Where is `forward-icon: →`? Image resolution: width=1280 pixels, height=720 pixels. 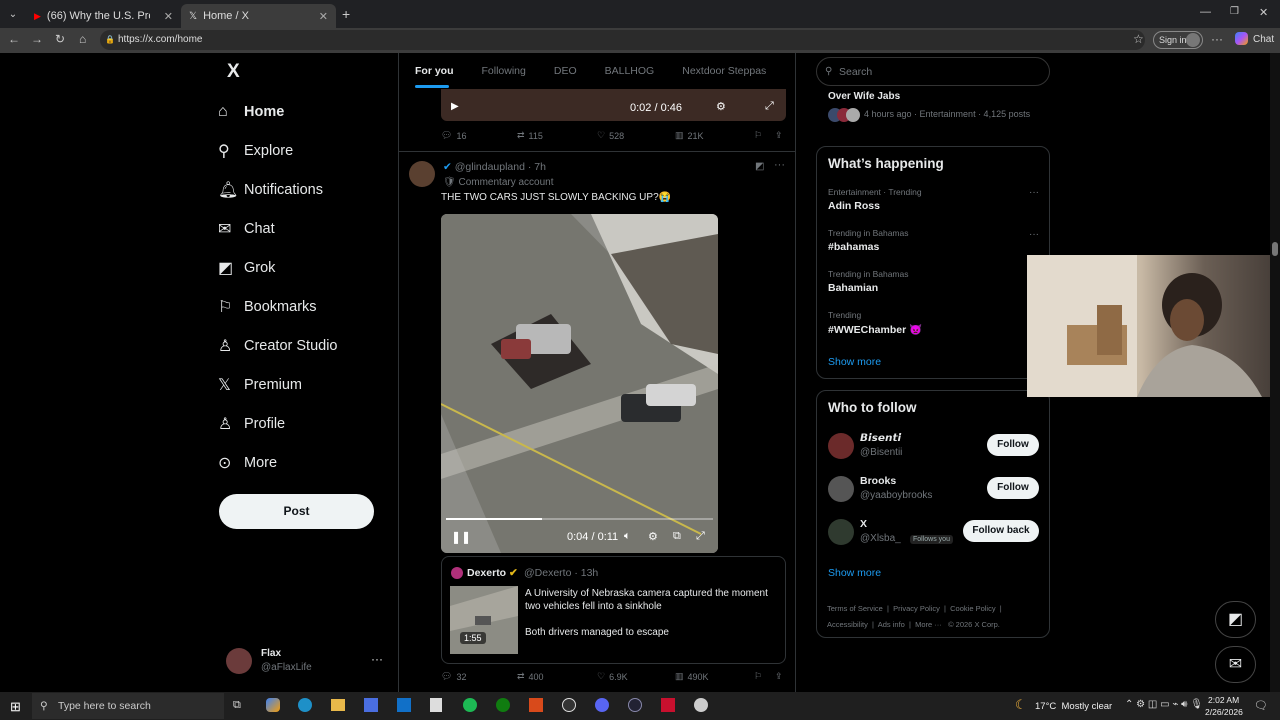
forward-icon: → is located at coordinates (37, 39).